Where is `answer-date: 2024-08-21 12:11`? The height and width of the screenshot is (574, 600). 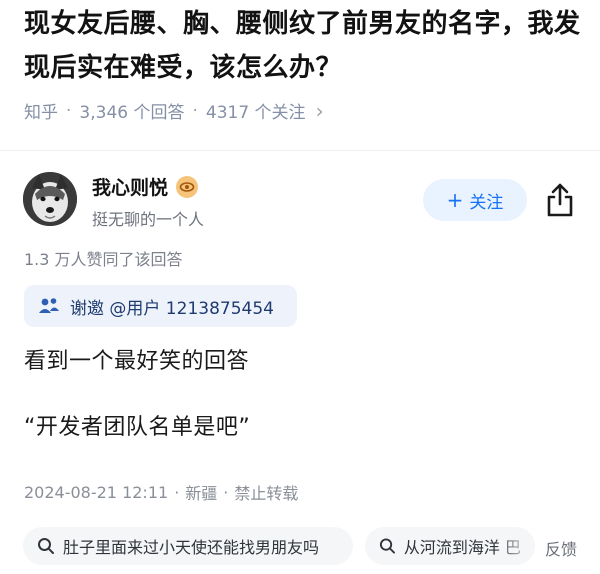
answer-date: 2024-08-21 12:11 is located at coordinates (96, 492).